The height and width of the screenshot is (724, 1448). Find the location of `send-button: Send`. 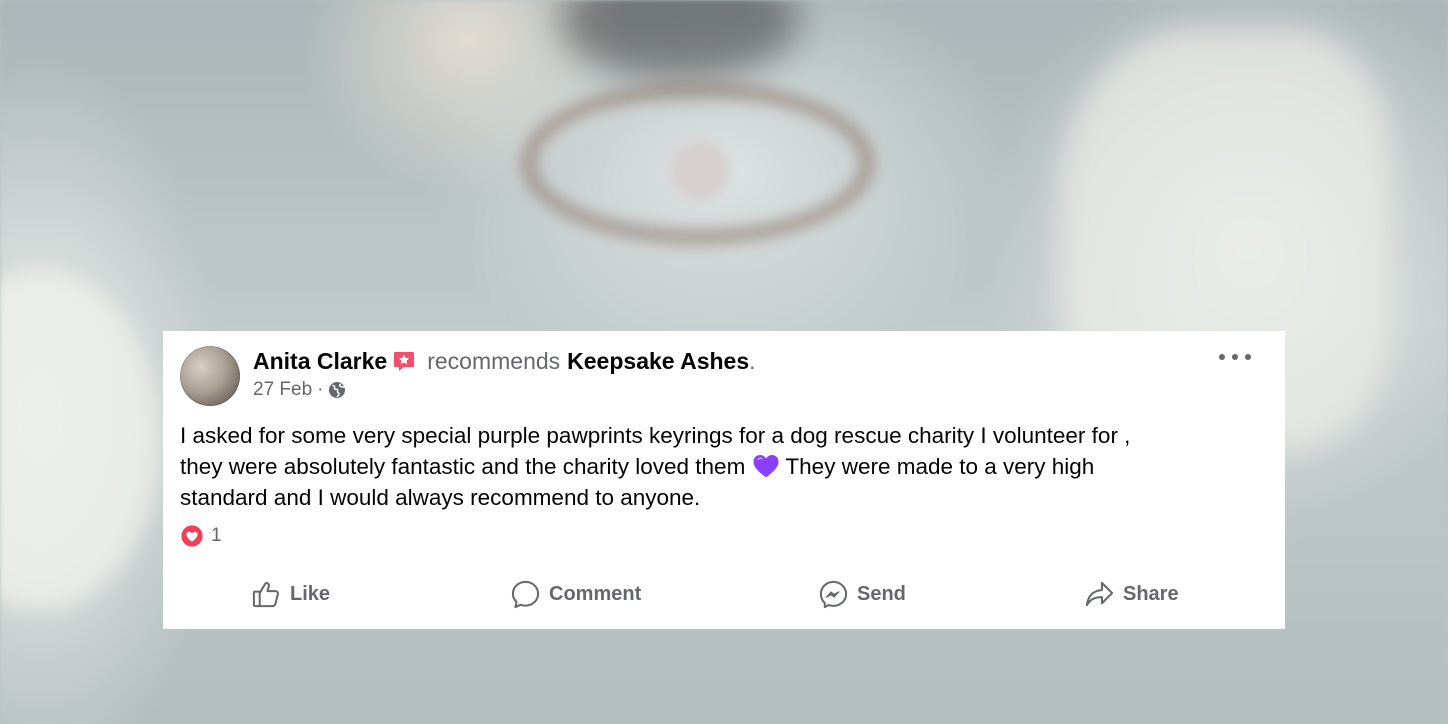

send-button: Send is located at coordinates (862, 594).